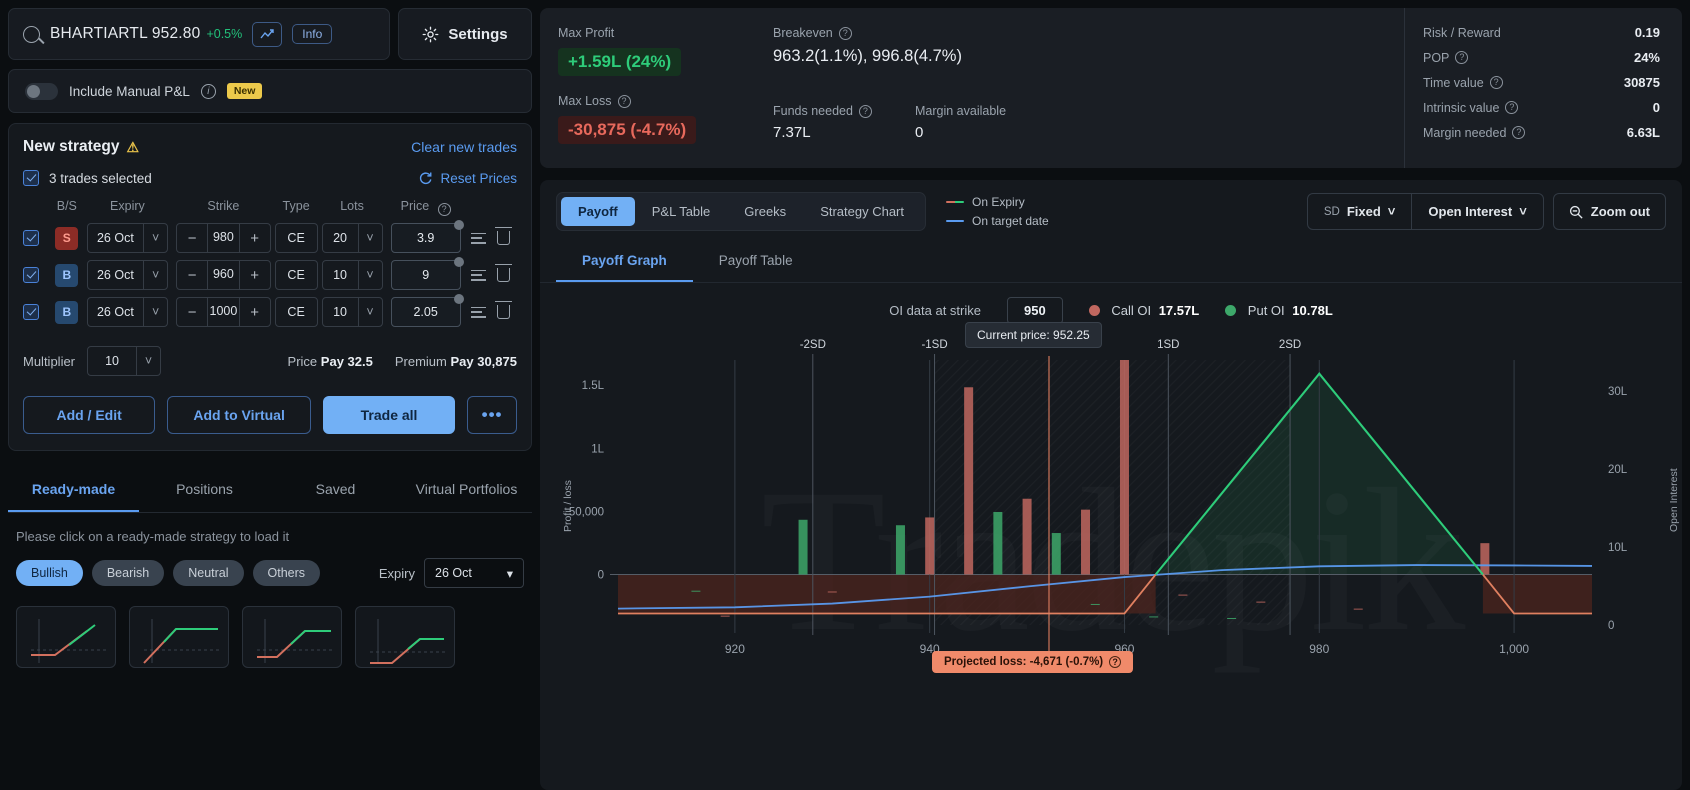  What do you see at coordinates (204, 489) in the screenshot?
I see `tab-positions: Positions` at bounding box center [204, 489].